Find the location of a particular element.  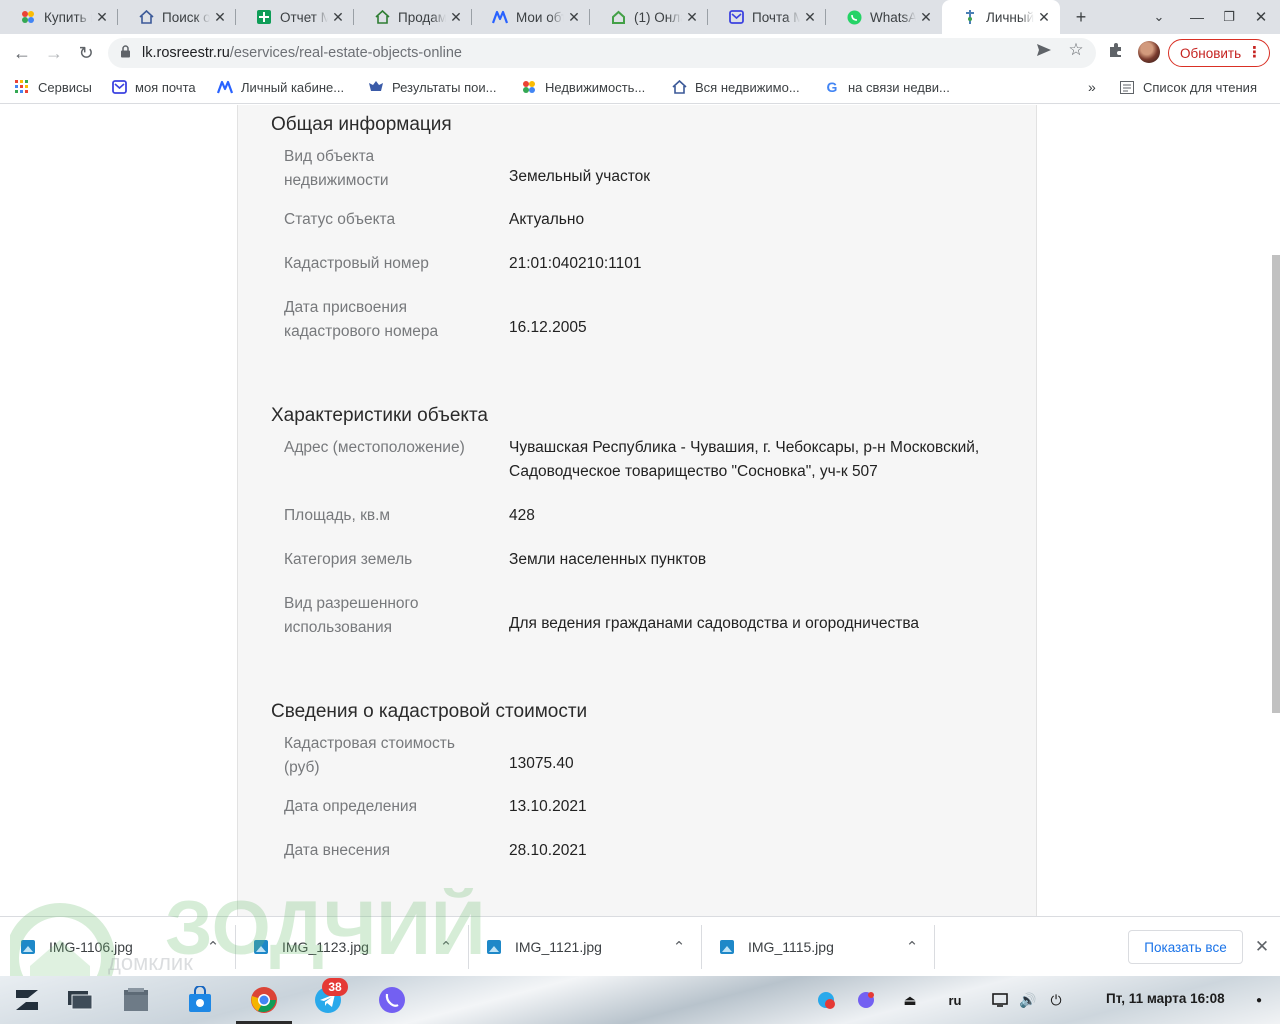

profile-avatar is located at coordinates (1149, 52).